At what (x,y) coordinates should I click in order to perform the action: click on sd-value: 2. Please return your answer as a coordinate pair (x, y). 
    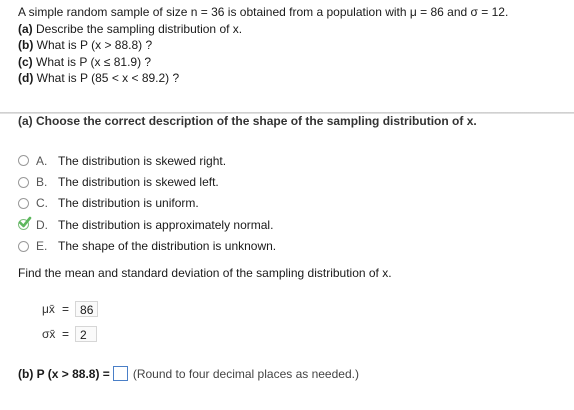
    Looking at the image, I should click on (86, 334).